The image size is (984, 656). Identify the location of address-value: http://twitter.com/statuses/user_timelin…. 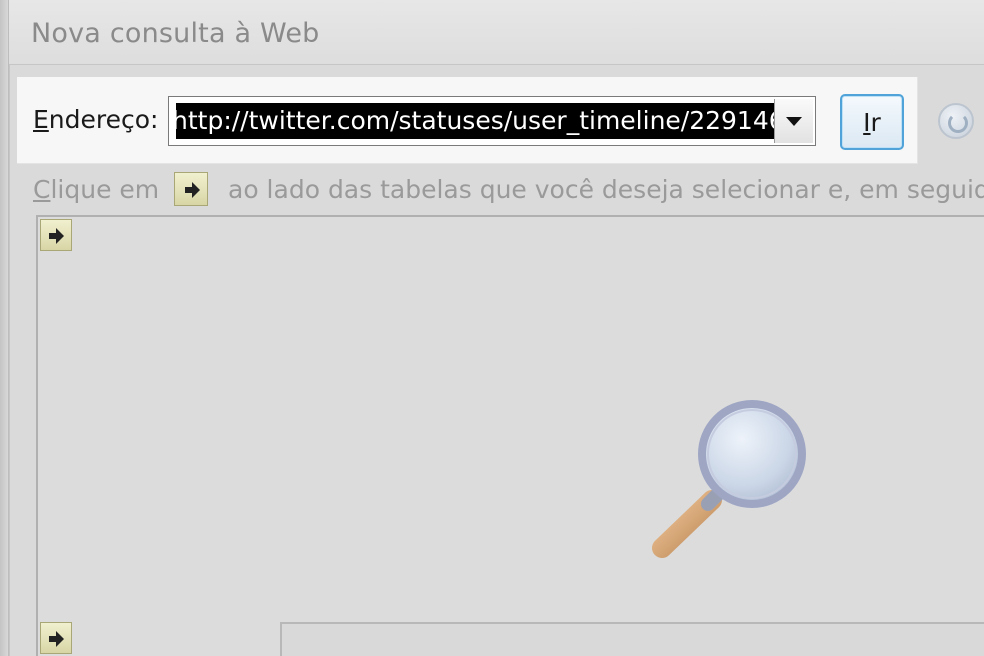
(475, 120).